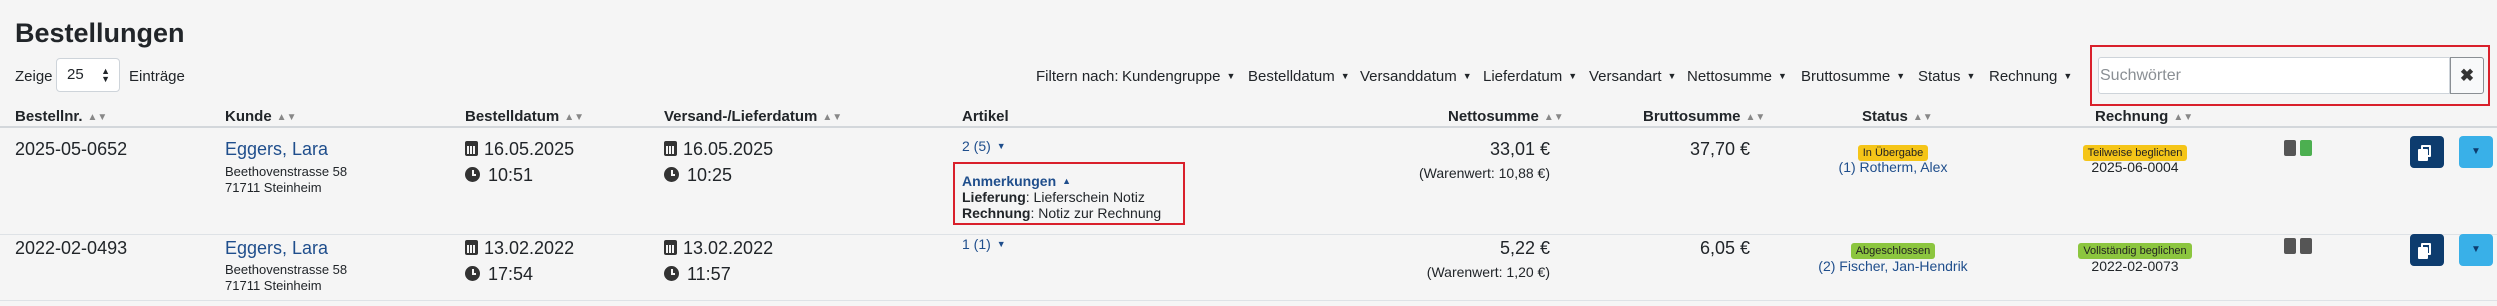 This screenshot has height=306, width=2497. What do you see at coordinates (2424, 153) in the screenshot?
I see `copy-icon` at bounding box center [2424, 153].